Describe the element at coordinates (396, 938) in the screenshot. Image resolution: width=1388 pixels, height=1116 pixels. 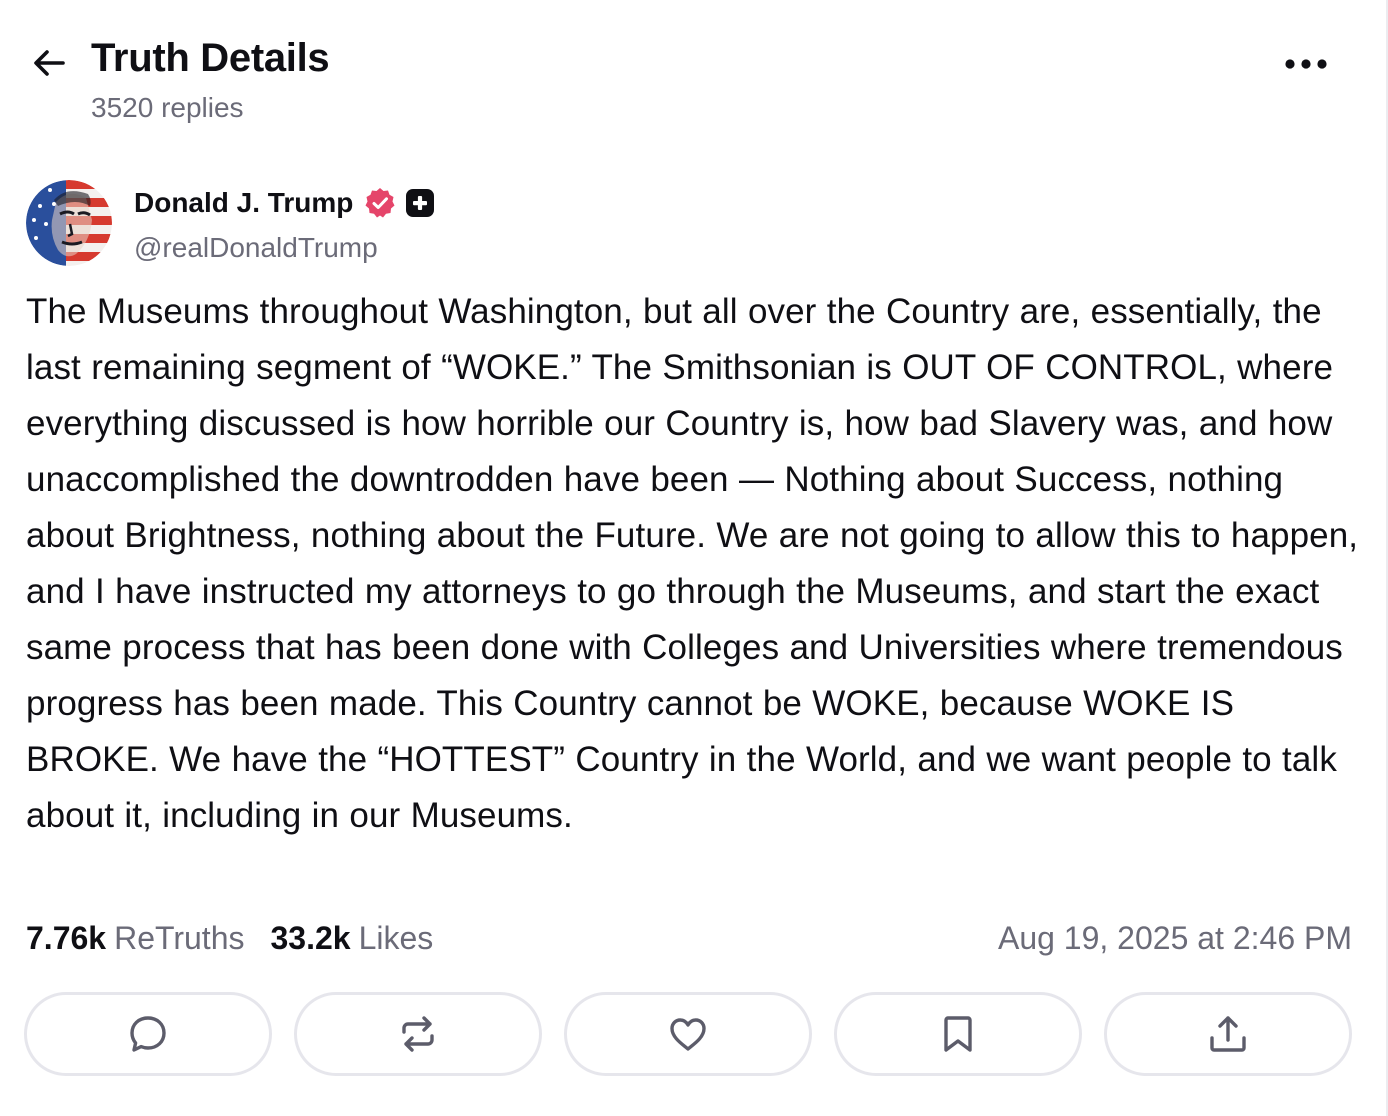
I see `likes-label: Likes` at that location.